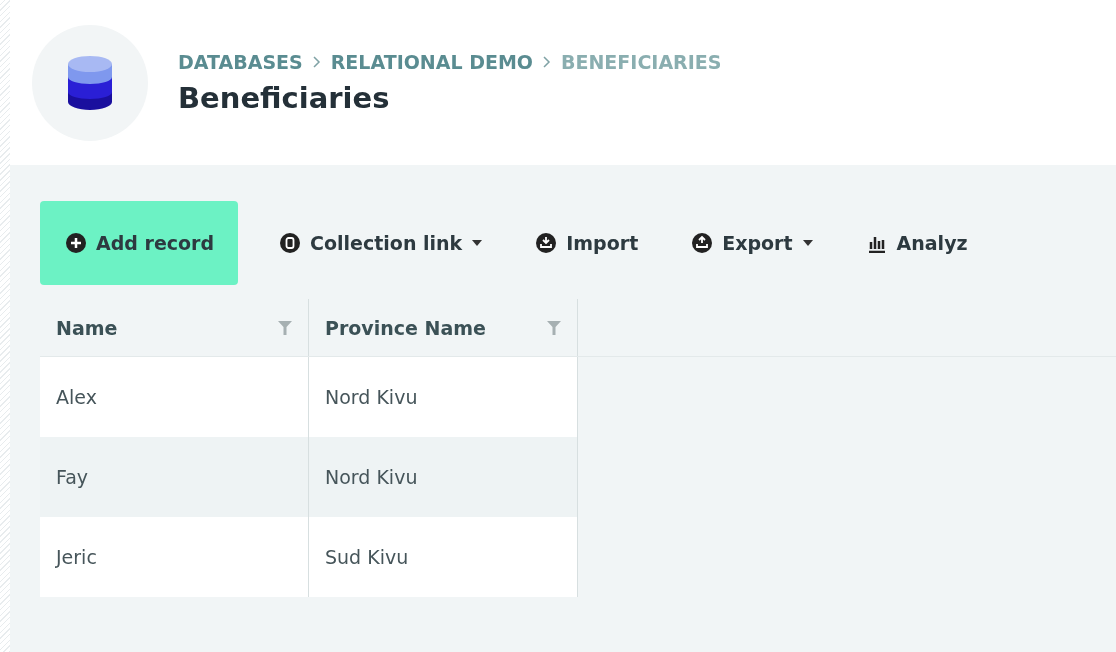  Describe the element at coordinates (916, 243) in the screenshot. I see `toolbar-button: Analyz` at that location.